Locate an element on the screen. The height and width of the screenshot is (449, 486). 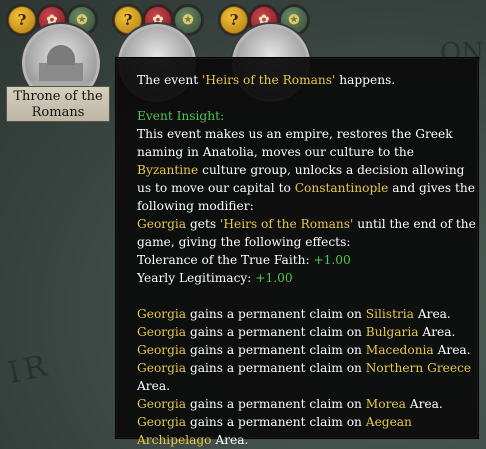
area-name: Northern Greece is located at coordinates (418, 368).